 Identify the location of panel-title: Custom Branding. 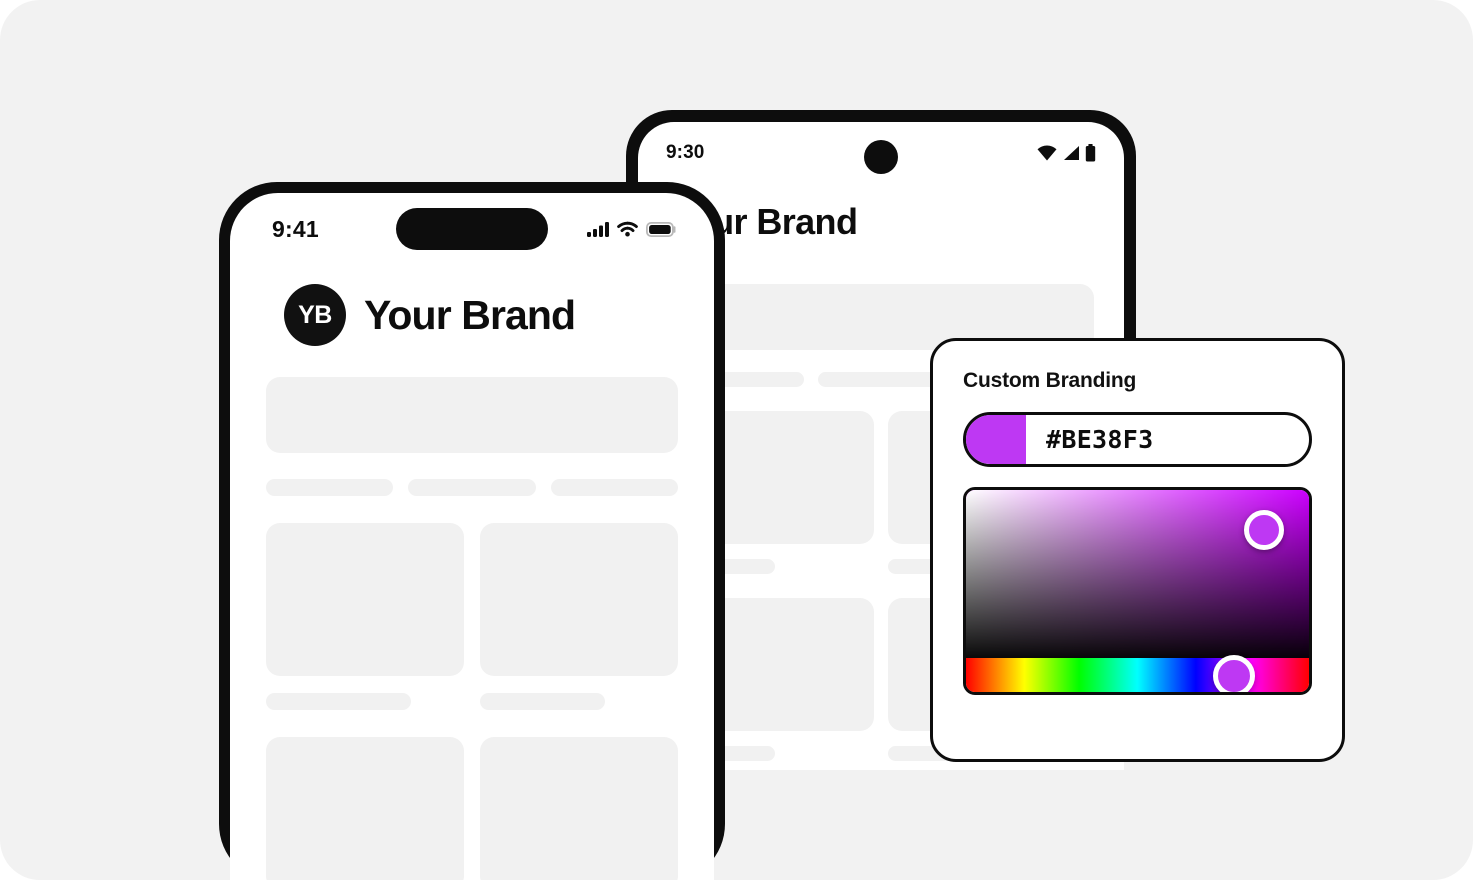
(1050, 380).